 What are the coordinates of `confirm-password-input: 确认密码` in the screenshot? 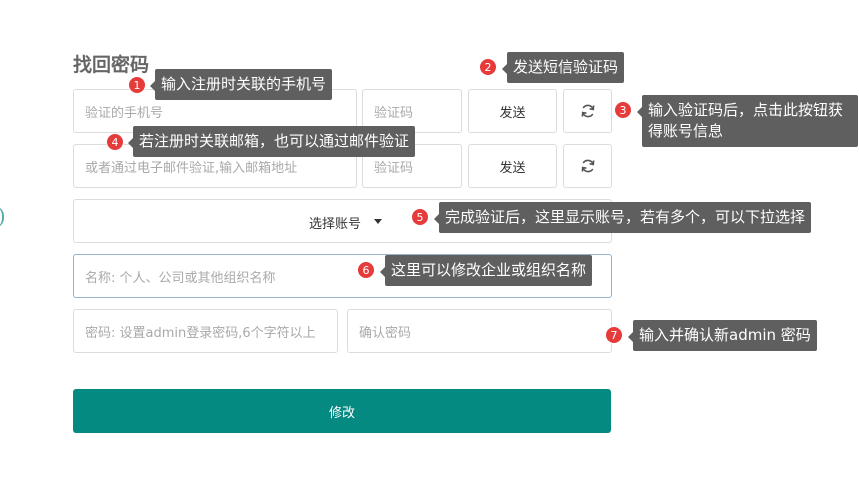 It's located at (479, 331).